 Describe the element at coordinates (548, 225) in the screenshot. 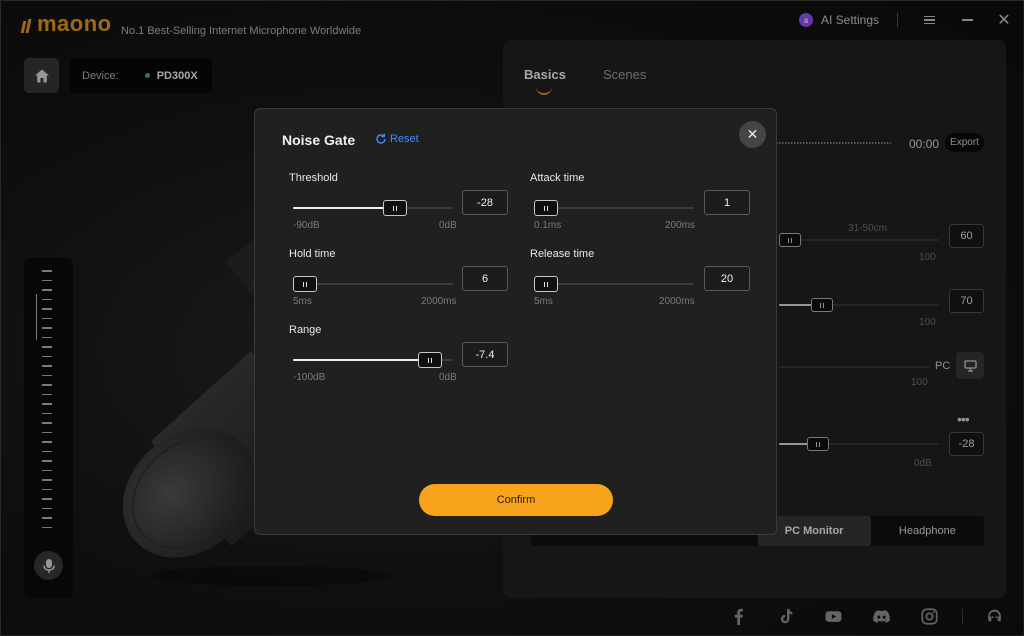

I see `attack-time-min: 0.1ms` at that location.